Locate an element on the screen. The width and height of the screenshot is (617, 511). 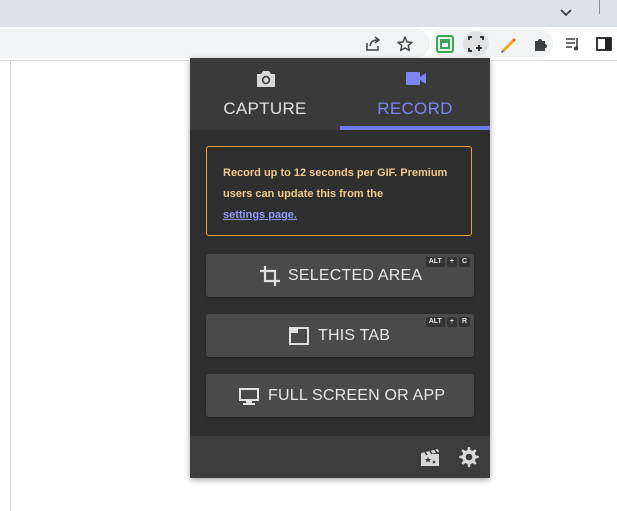
video-camera-icon is located at coordinates (416, 78).